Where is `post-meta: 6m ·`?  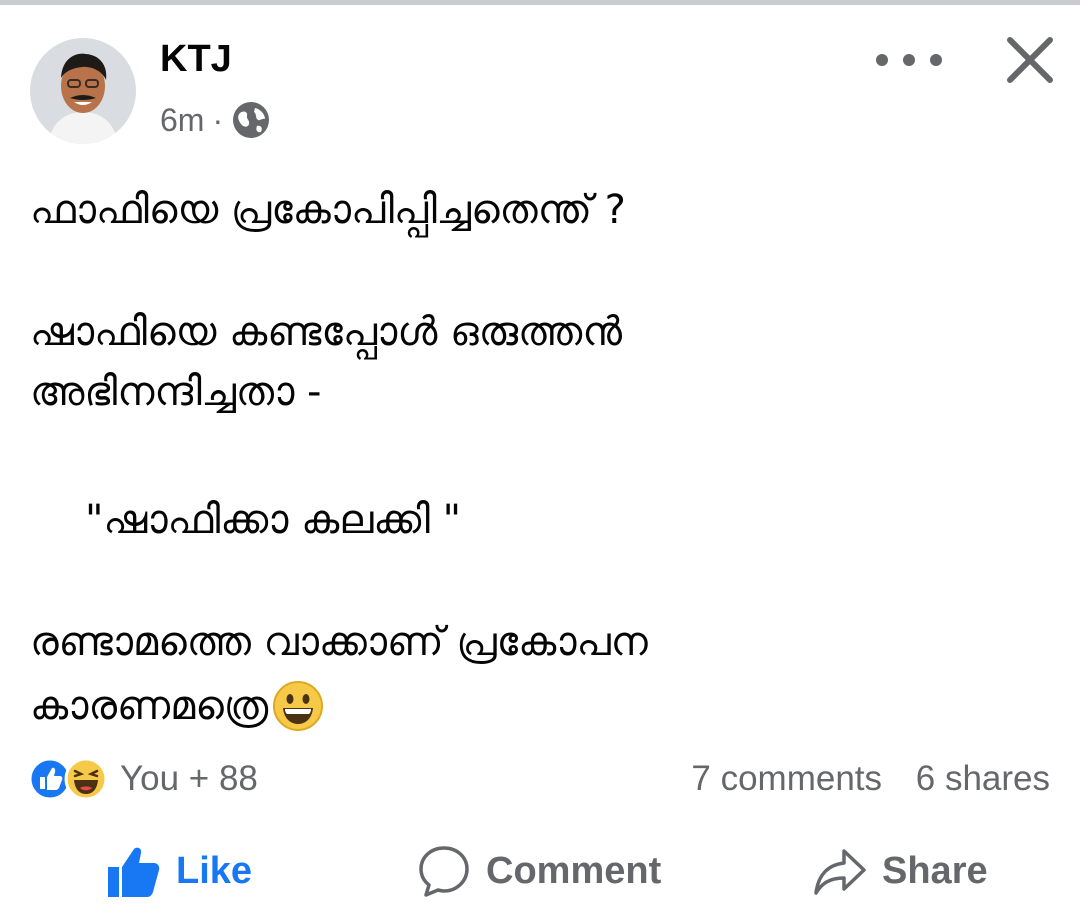 post-meta: 6m · is located at coordinates (215, 120).